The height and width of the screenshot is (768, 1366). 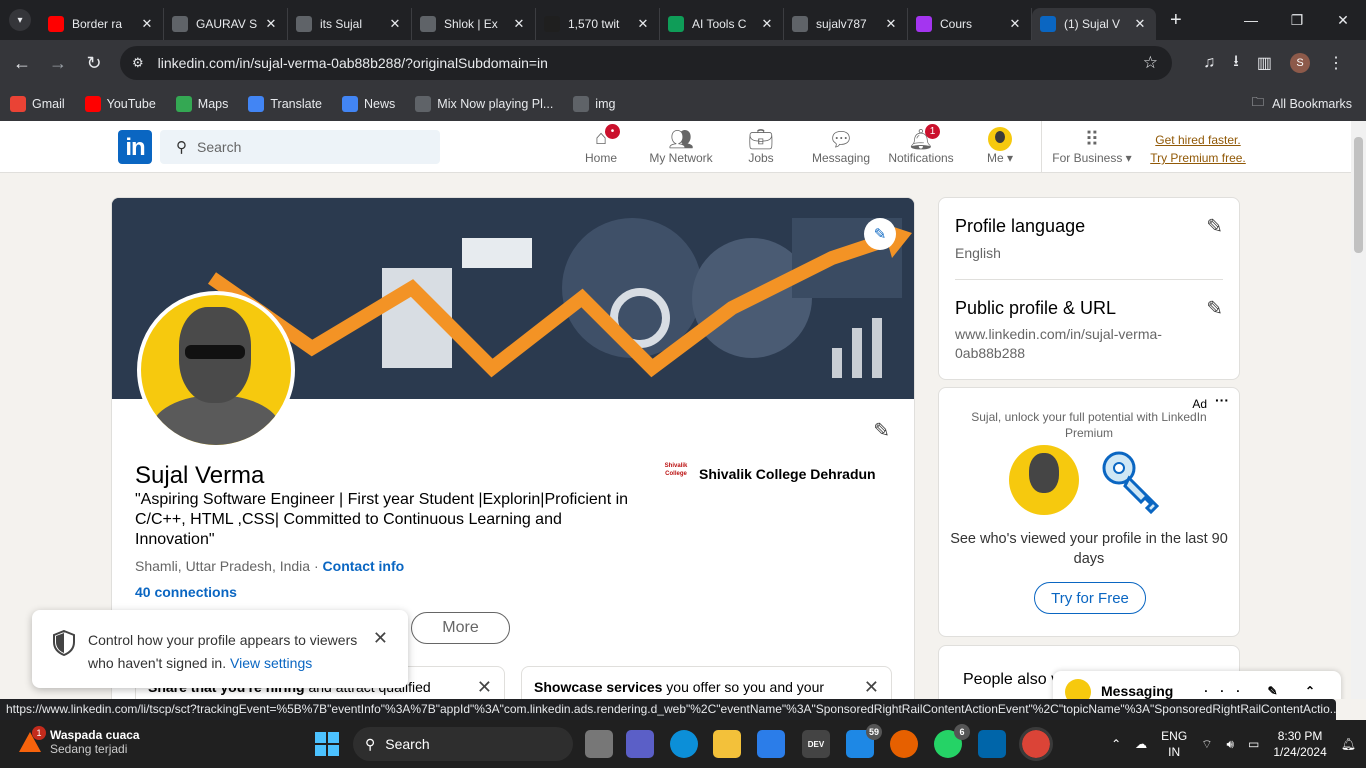 What do you see at coordinates (1198, 149) in the screenshot?
I see `premium-link: Get hired faster. Try Premium free.` at bounding box center [1198, 149].